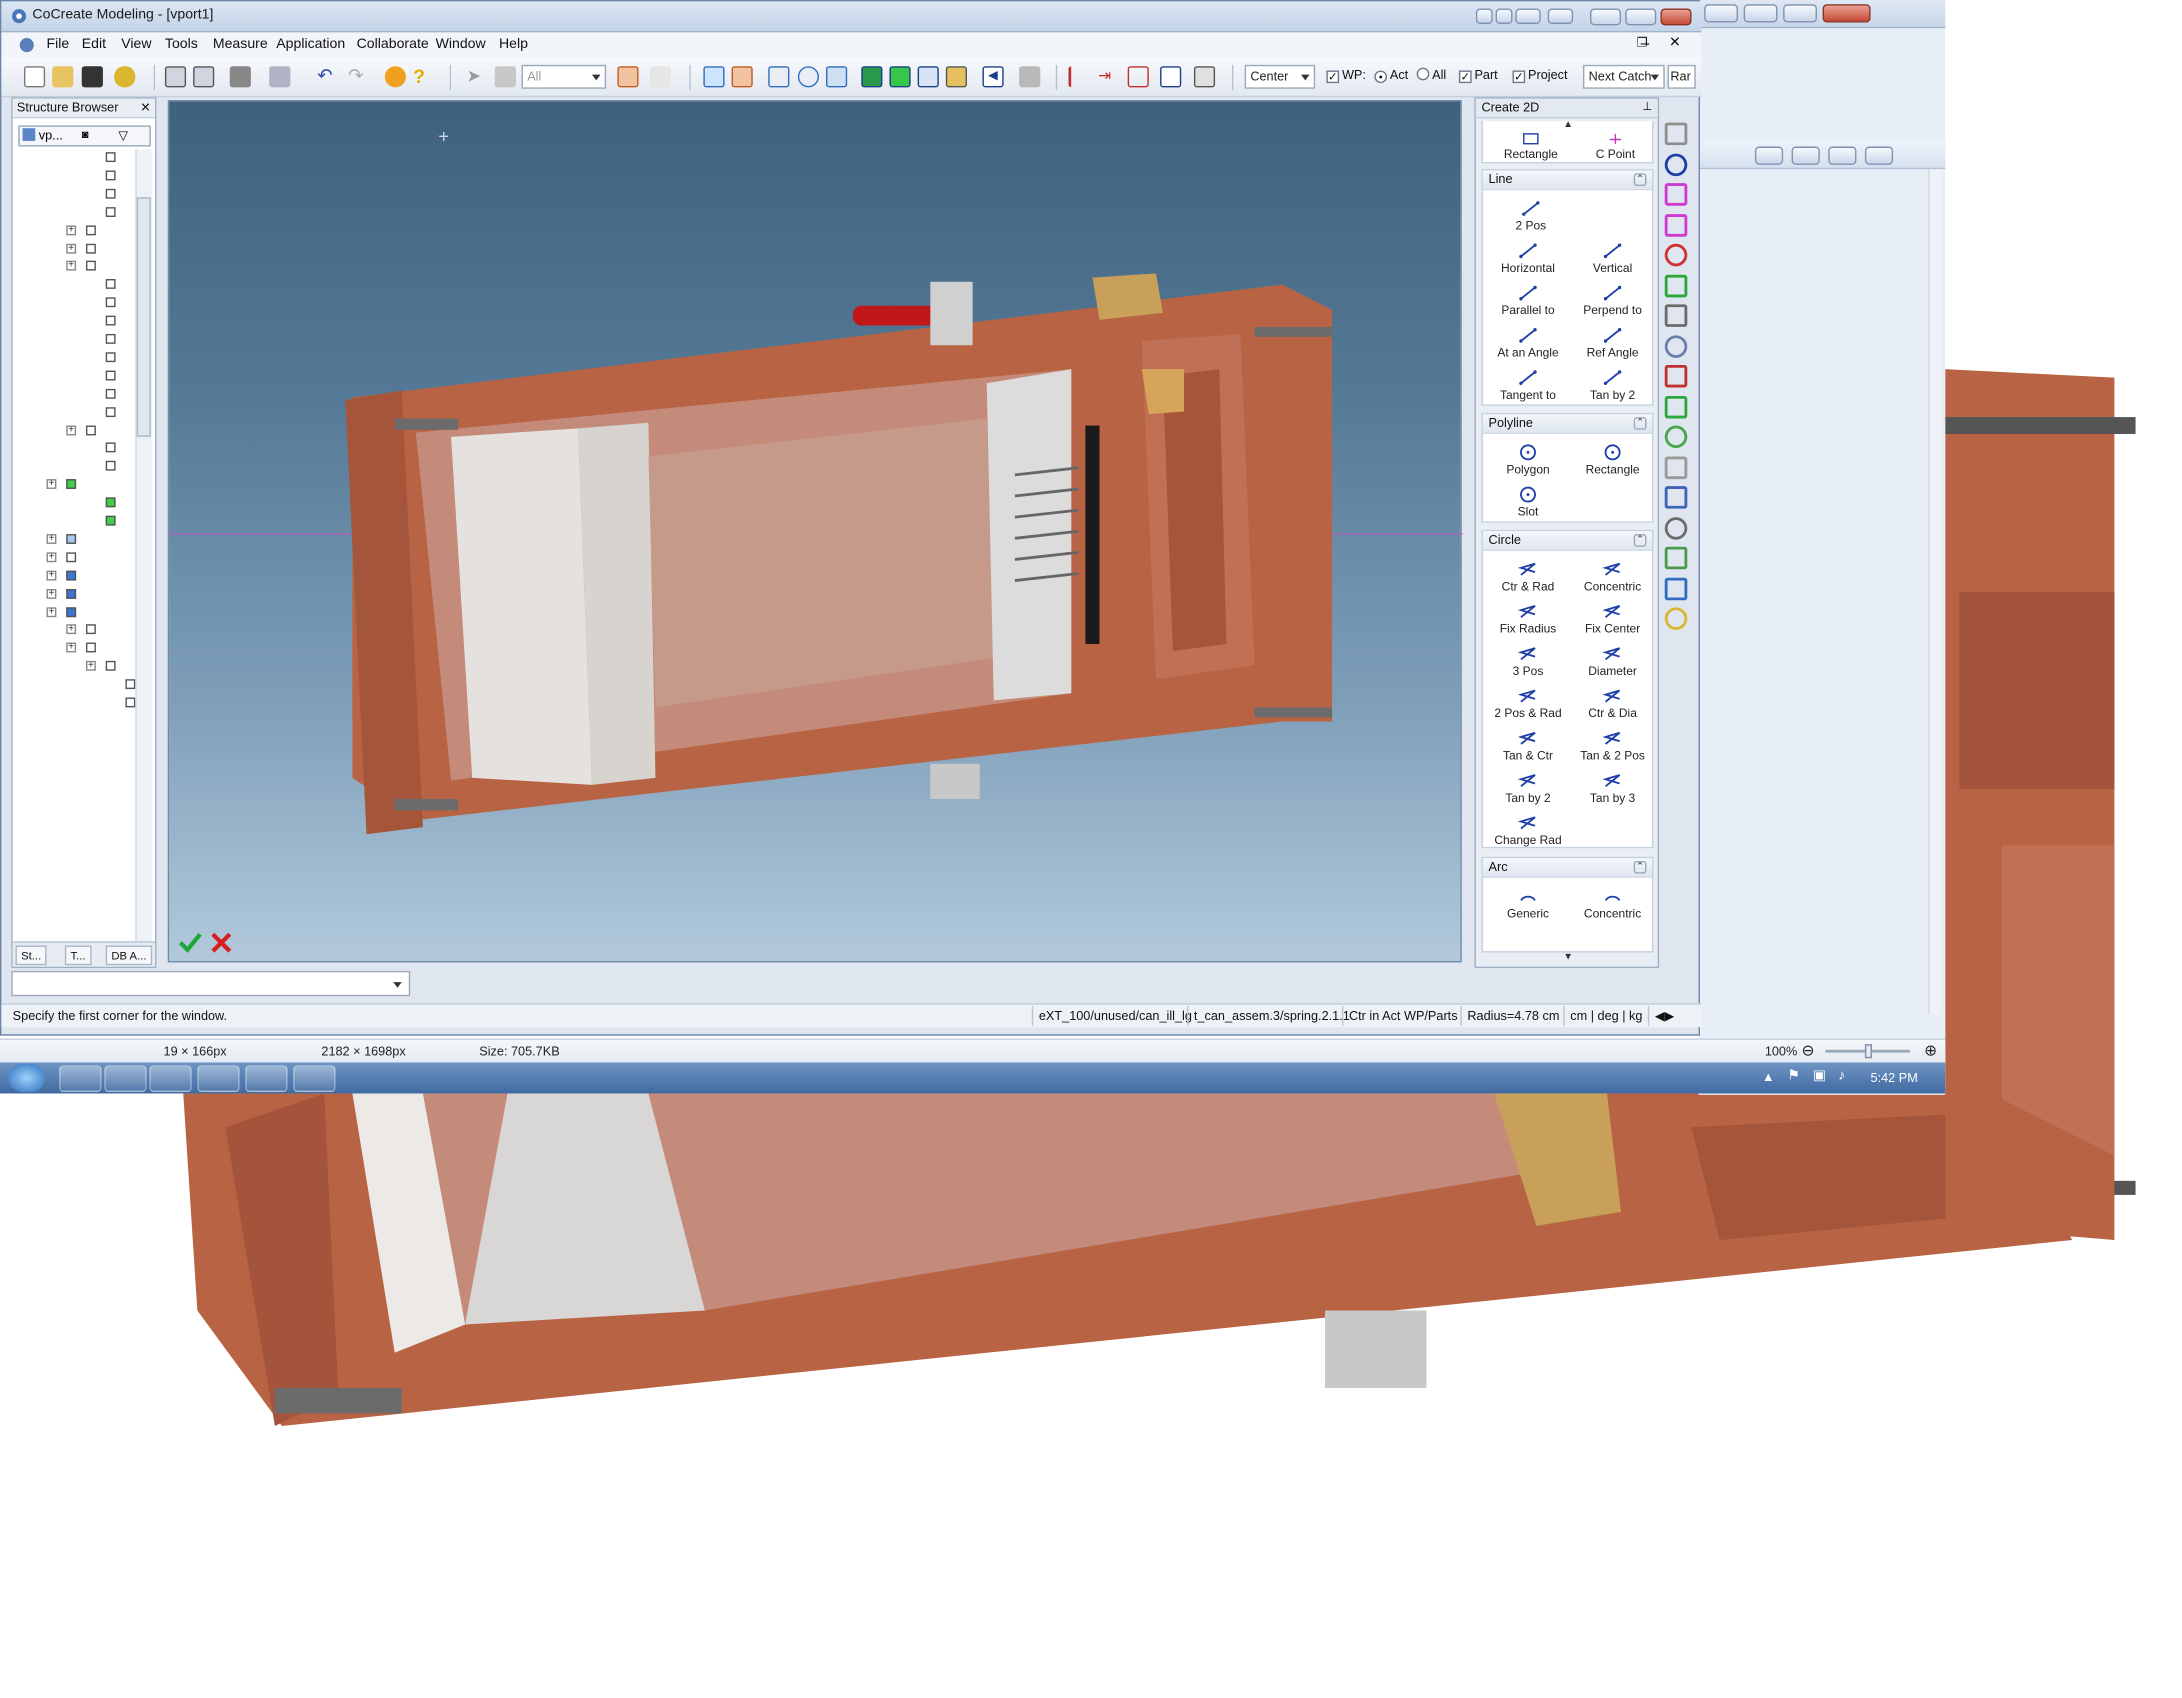  Describe the element at coordinates (92, 77) in the screenshot. I see `save-icon` at that location.